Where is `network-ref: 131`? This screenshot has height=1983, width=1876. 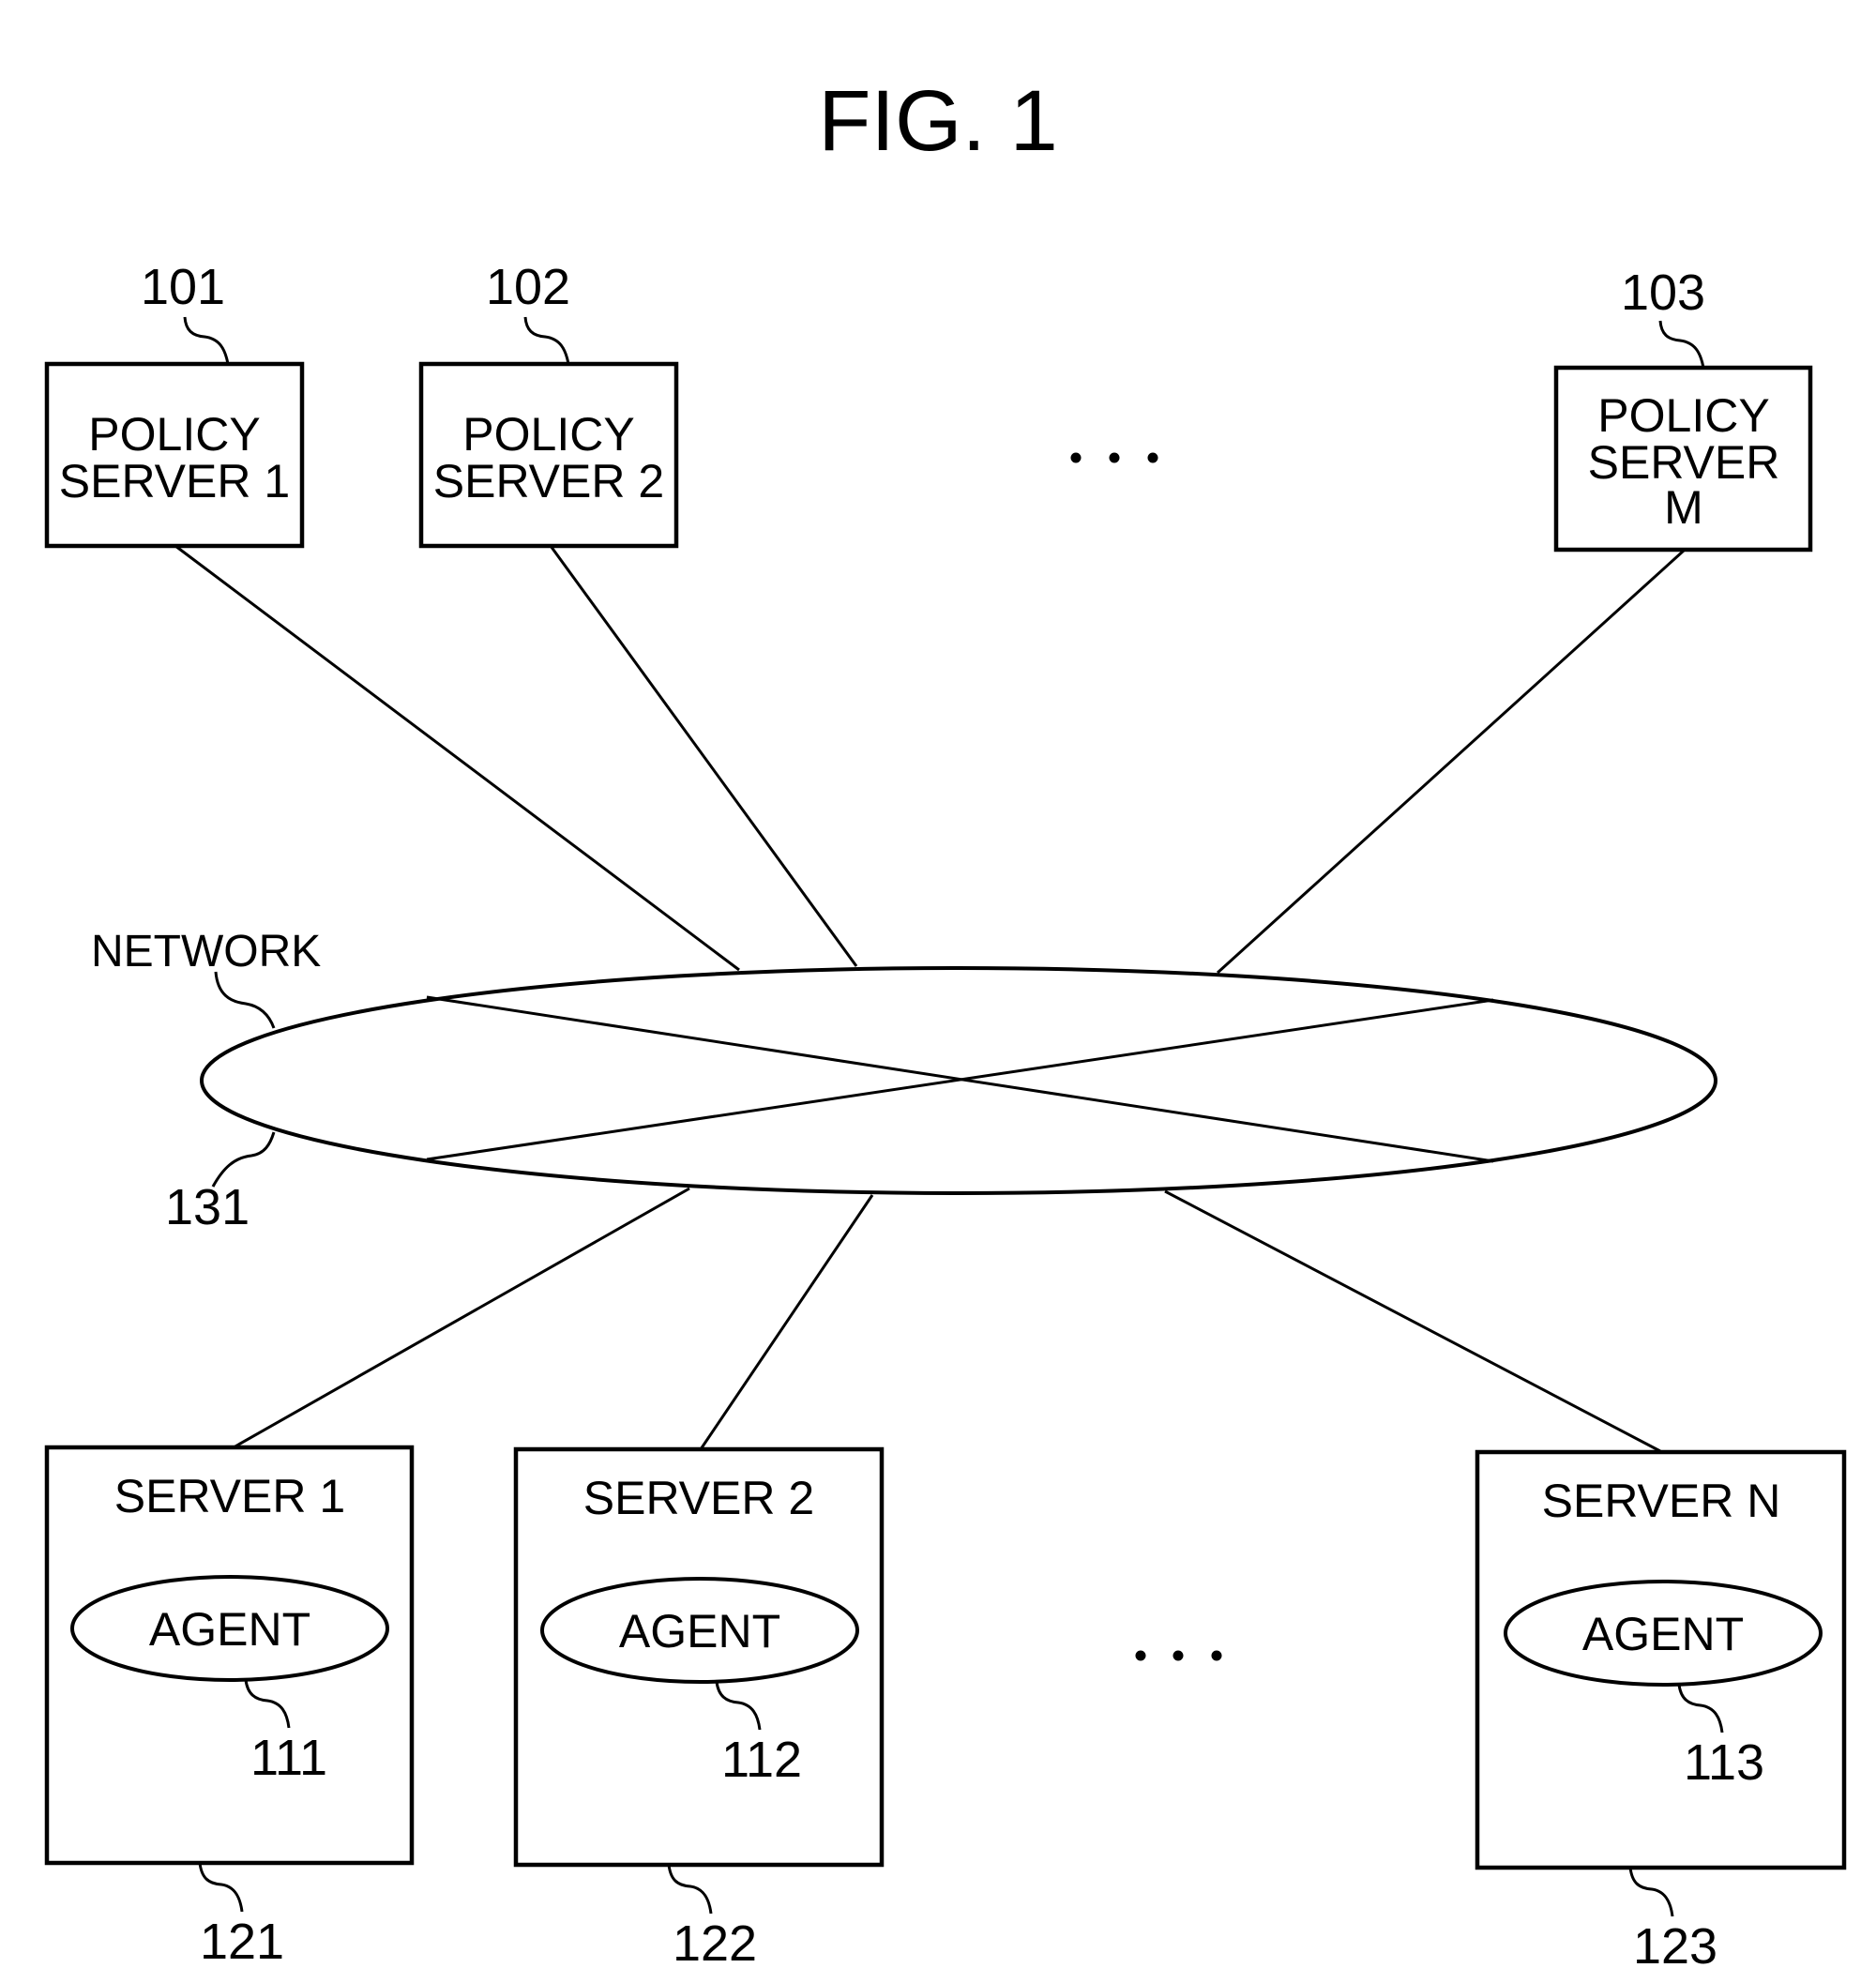
network-ref: 131 is located at coordinates (207, 1207).